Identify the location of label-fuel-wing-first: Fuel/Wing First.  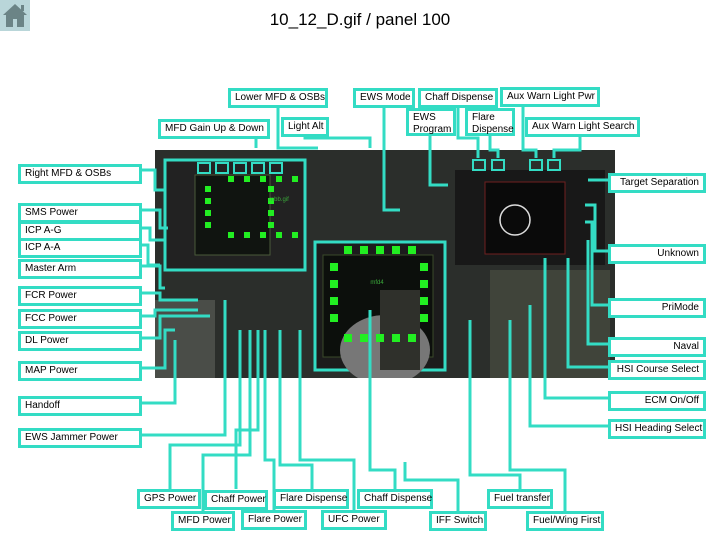
(565, 521).